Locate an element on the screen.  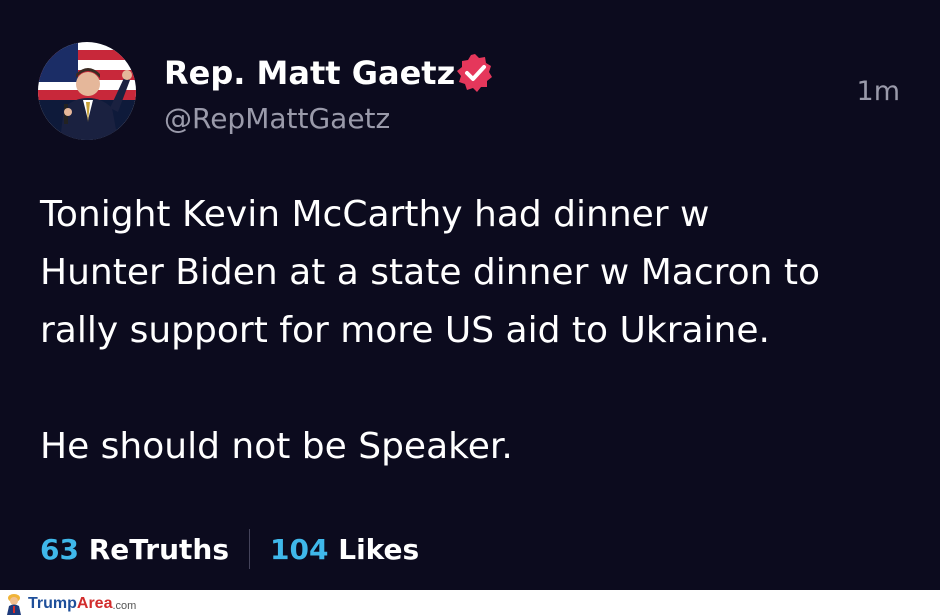
likes-label: Likes is located at coordinates (379, 549).